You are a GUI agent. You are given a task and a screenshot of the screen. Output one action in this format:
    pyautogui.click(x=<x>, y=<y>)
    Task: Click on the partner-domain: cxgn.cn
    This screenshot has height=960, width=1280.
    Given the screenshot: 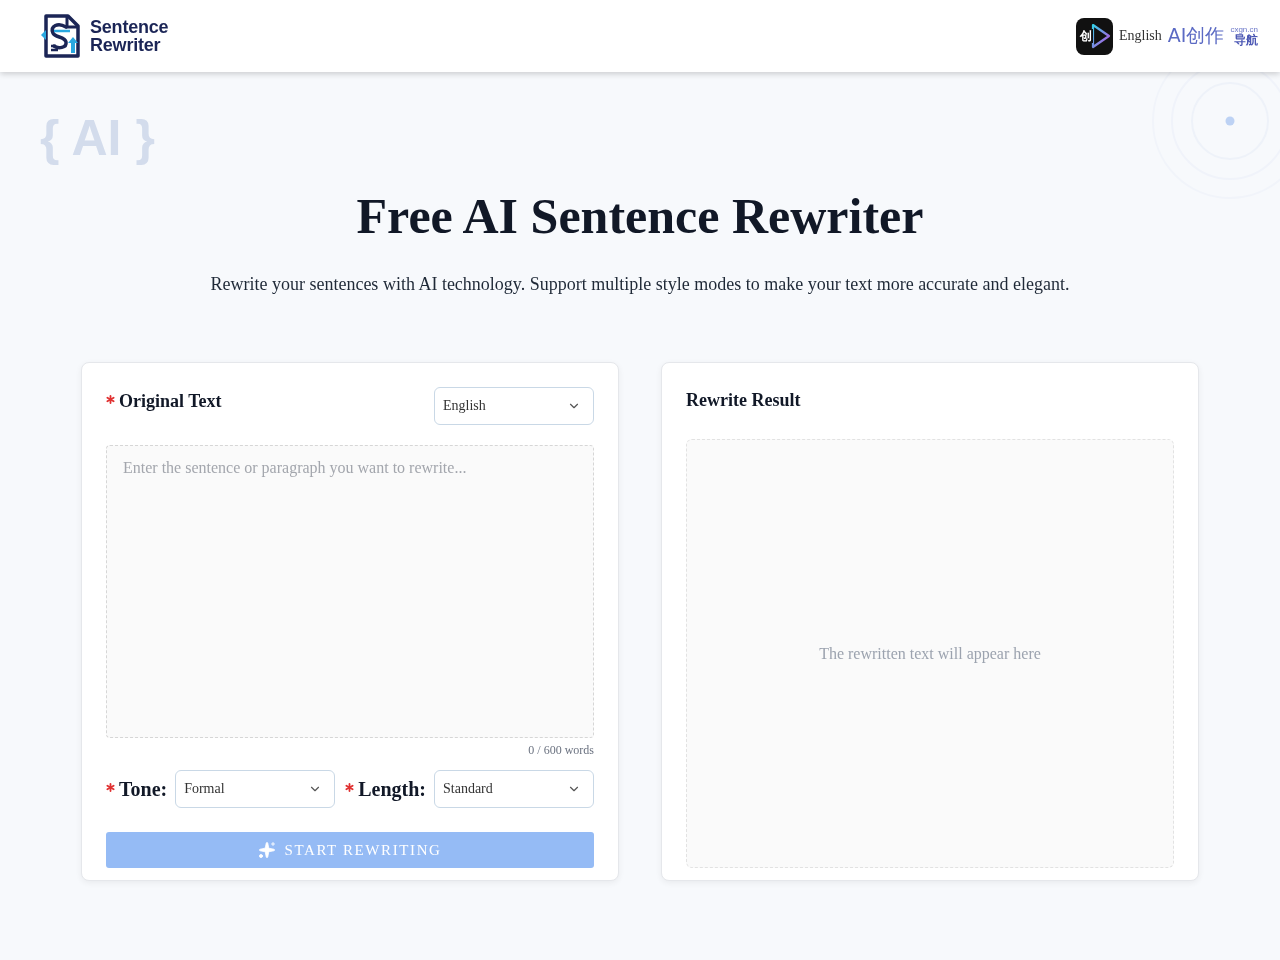 What is the action you would take?
    pyautogui.click(x=1244, y=30)
    